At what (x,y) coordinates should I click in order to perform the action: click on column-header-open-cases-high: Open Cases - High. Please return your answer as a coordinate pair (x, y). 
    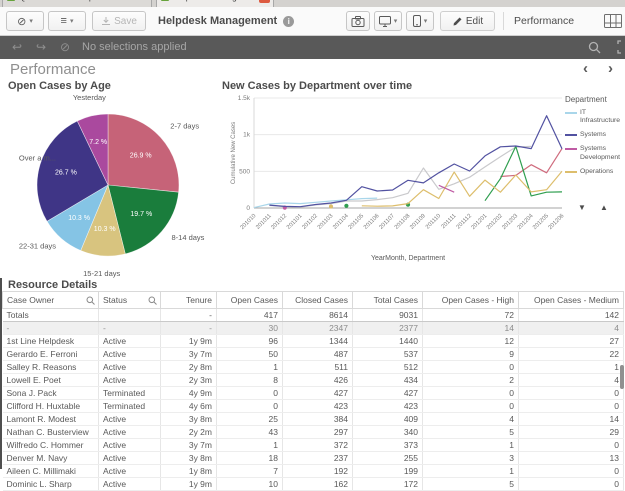
    Looking at the image, I should click on (470, 300).